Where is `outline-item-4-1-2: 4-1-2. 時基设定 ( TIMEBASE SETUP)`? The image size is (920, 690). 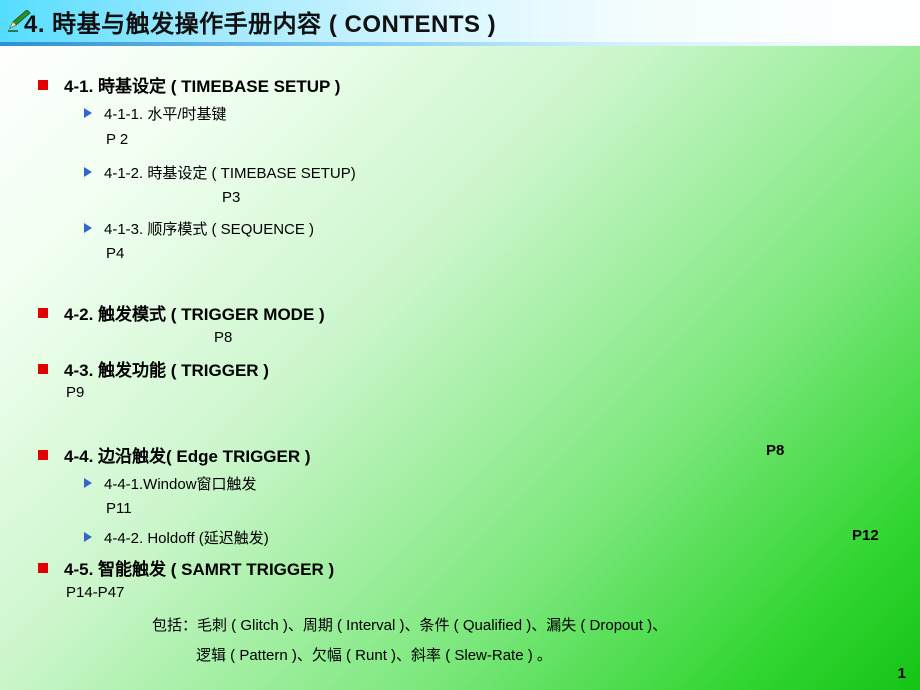 outline-item-4-1-2: 4-1-2. 時基设定 ( TIMEBASE SETUP) is located at coordinates (220, 172).